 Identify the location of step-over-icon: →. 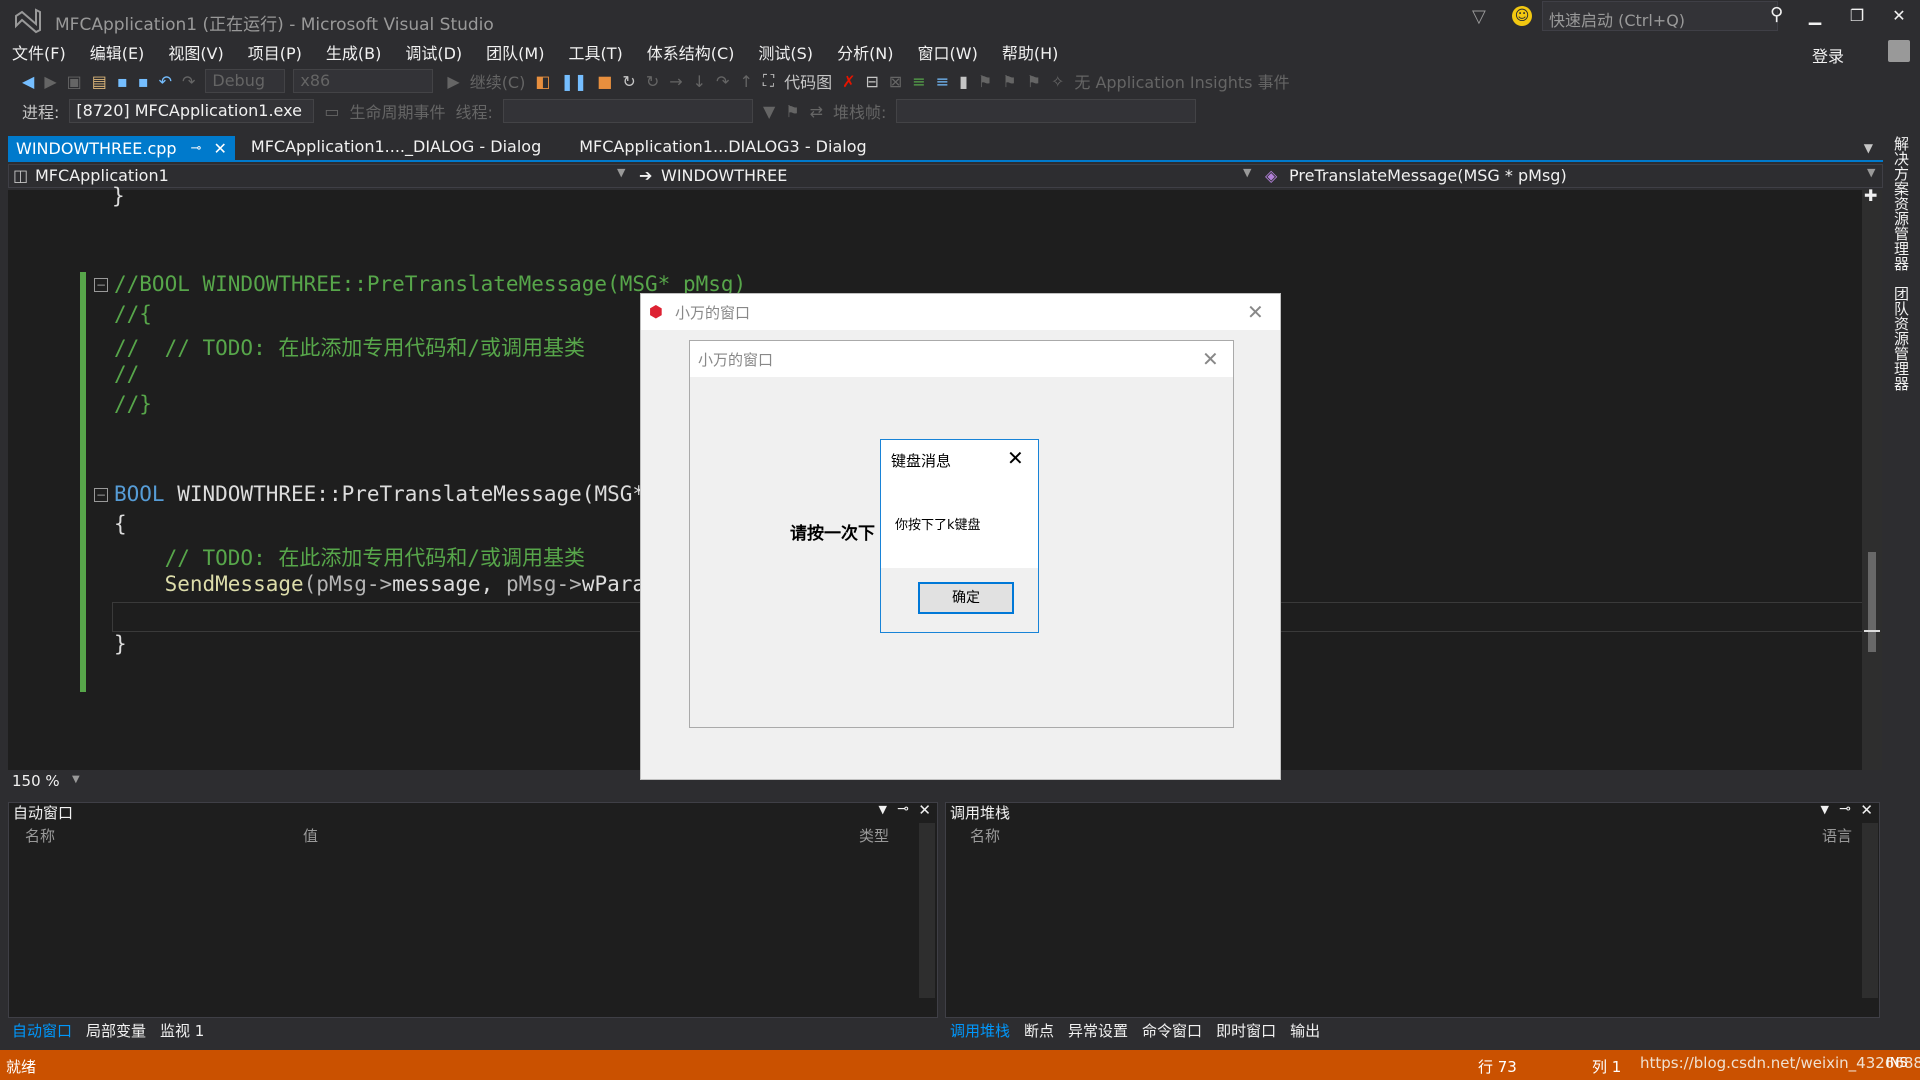
(675, 81).